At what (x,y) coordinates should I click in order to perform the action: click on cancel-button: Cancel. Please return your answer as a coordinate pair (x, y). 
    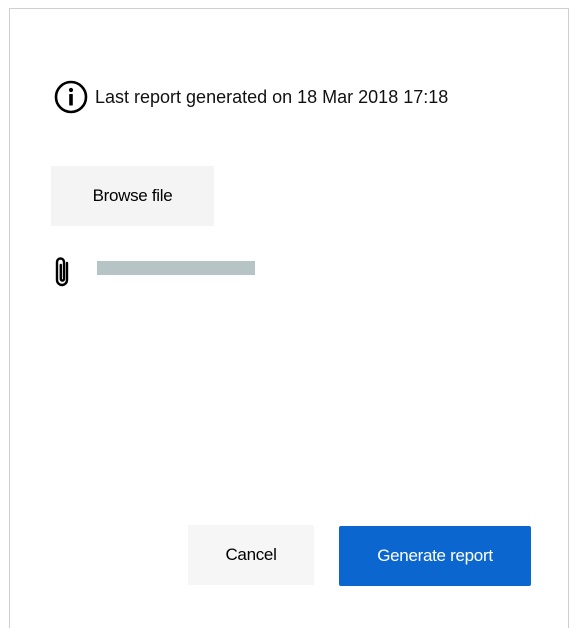
    Looking at the image, I should click on (251, 555).